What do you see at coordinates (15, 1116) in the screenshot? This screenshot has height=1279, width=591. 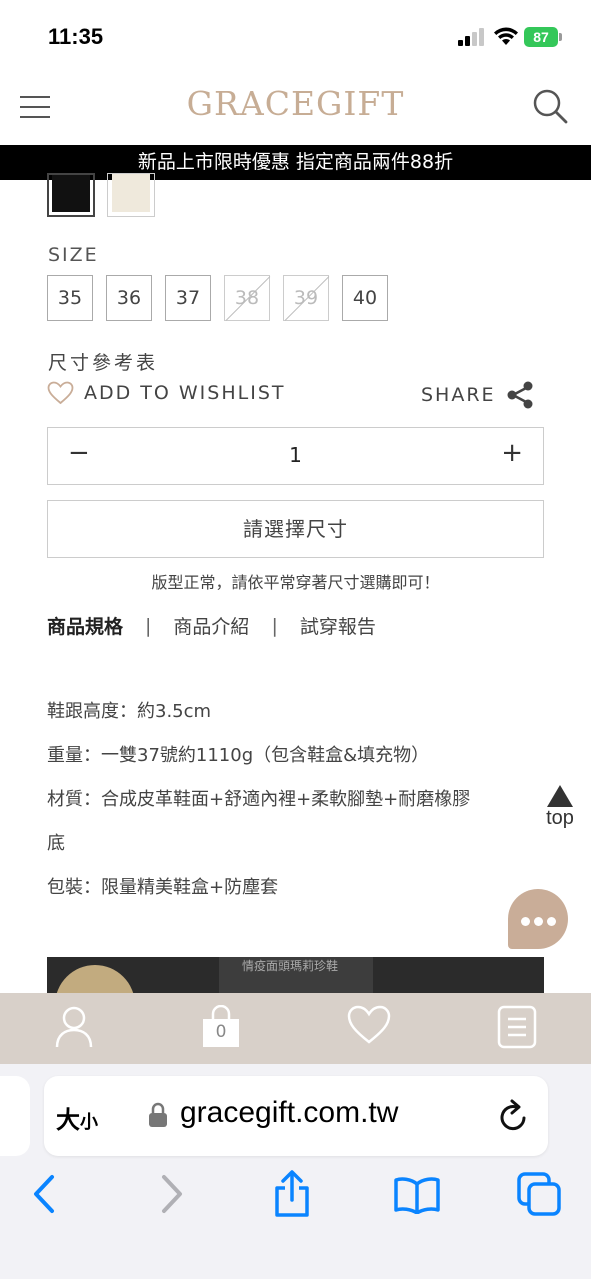 I see `previous-tab-preview` at bounding box center [15, 1116].